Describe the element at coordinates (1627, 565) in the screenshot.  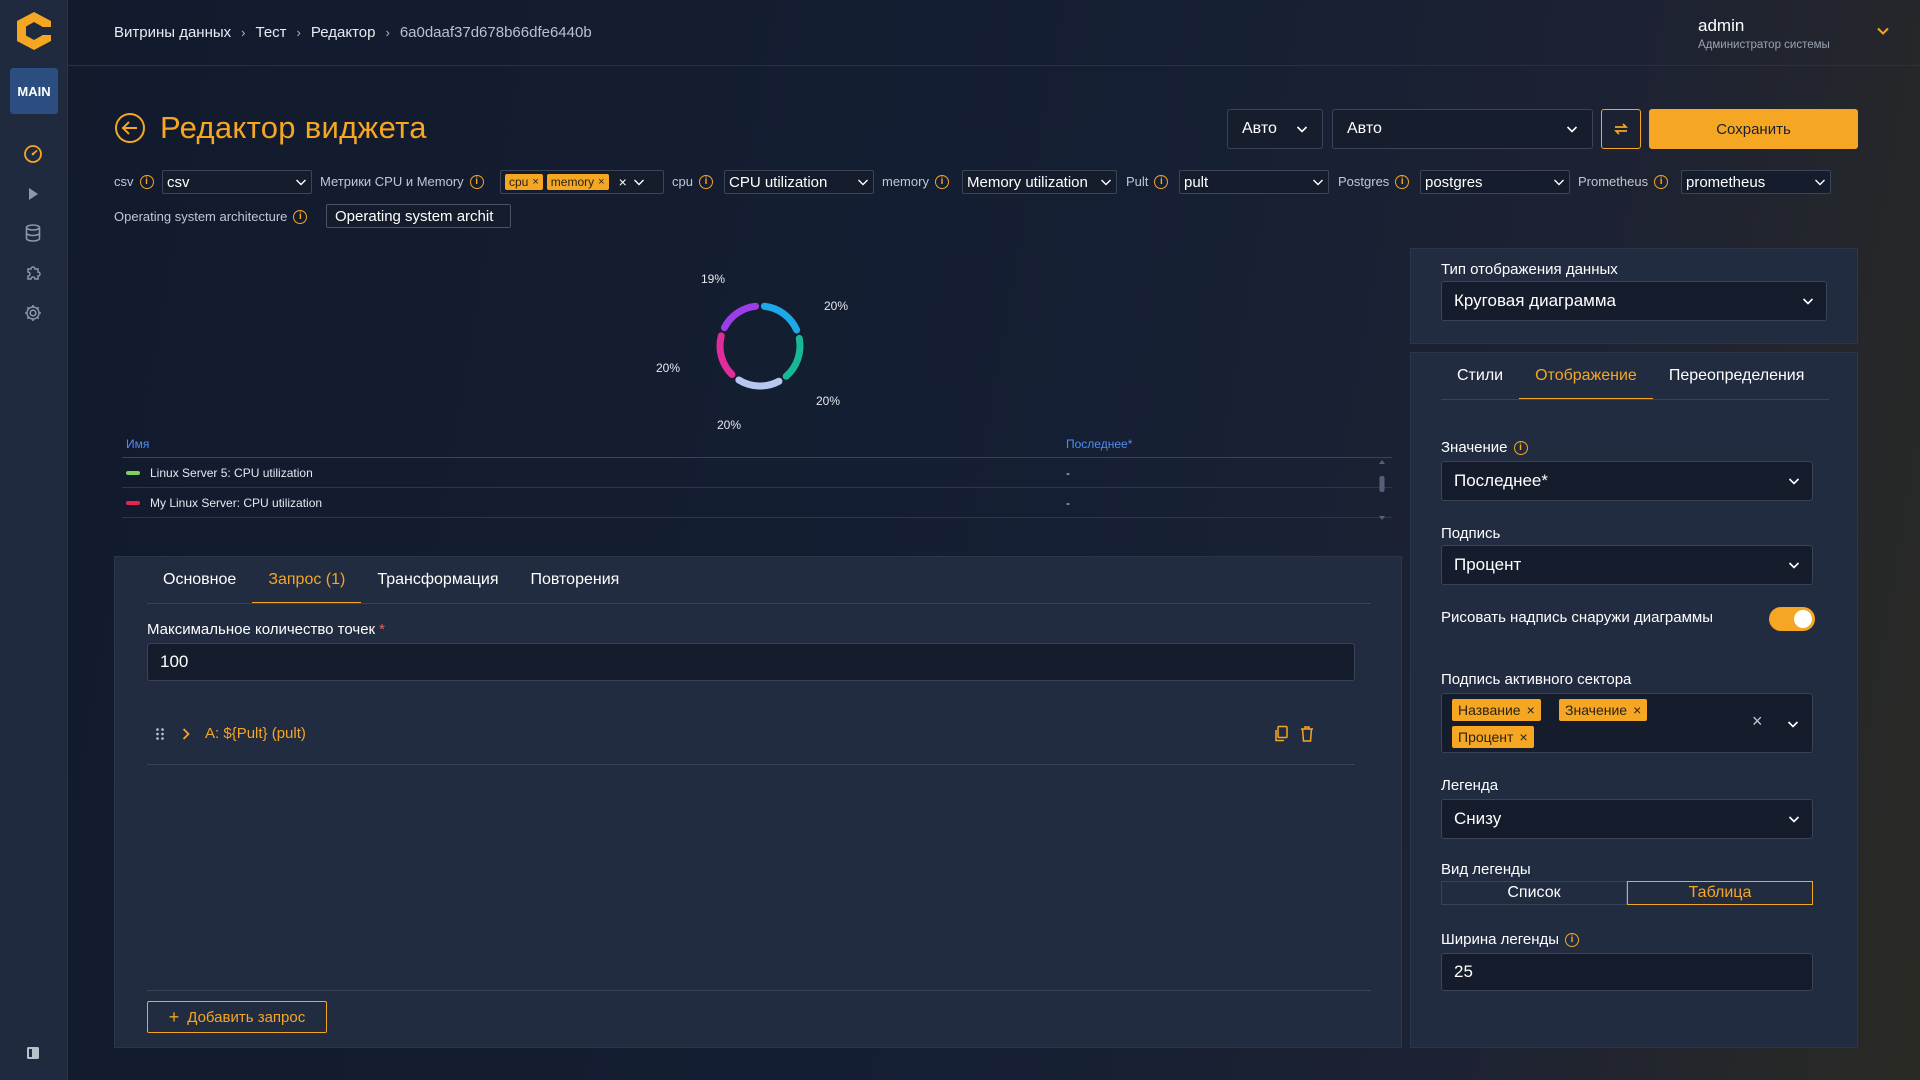
I see `caption-select: Процент` at that location.